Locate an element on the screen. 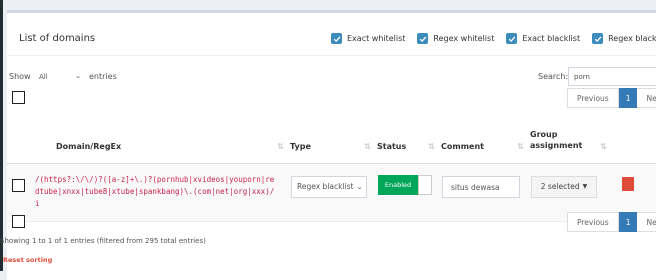 This screenshot has height=280, width=656. pagination-bottom: Previous 1 Ne is located at coordinates (611, 222).